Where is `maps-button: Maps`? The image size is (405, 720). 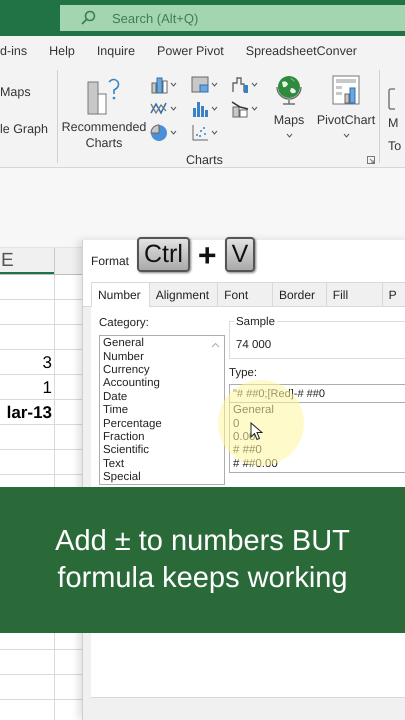
maps-button: Maps is located at coordinates (289, 110).